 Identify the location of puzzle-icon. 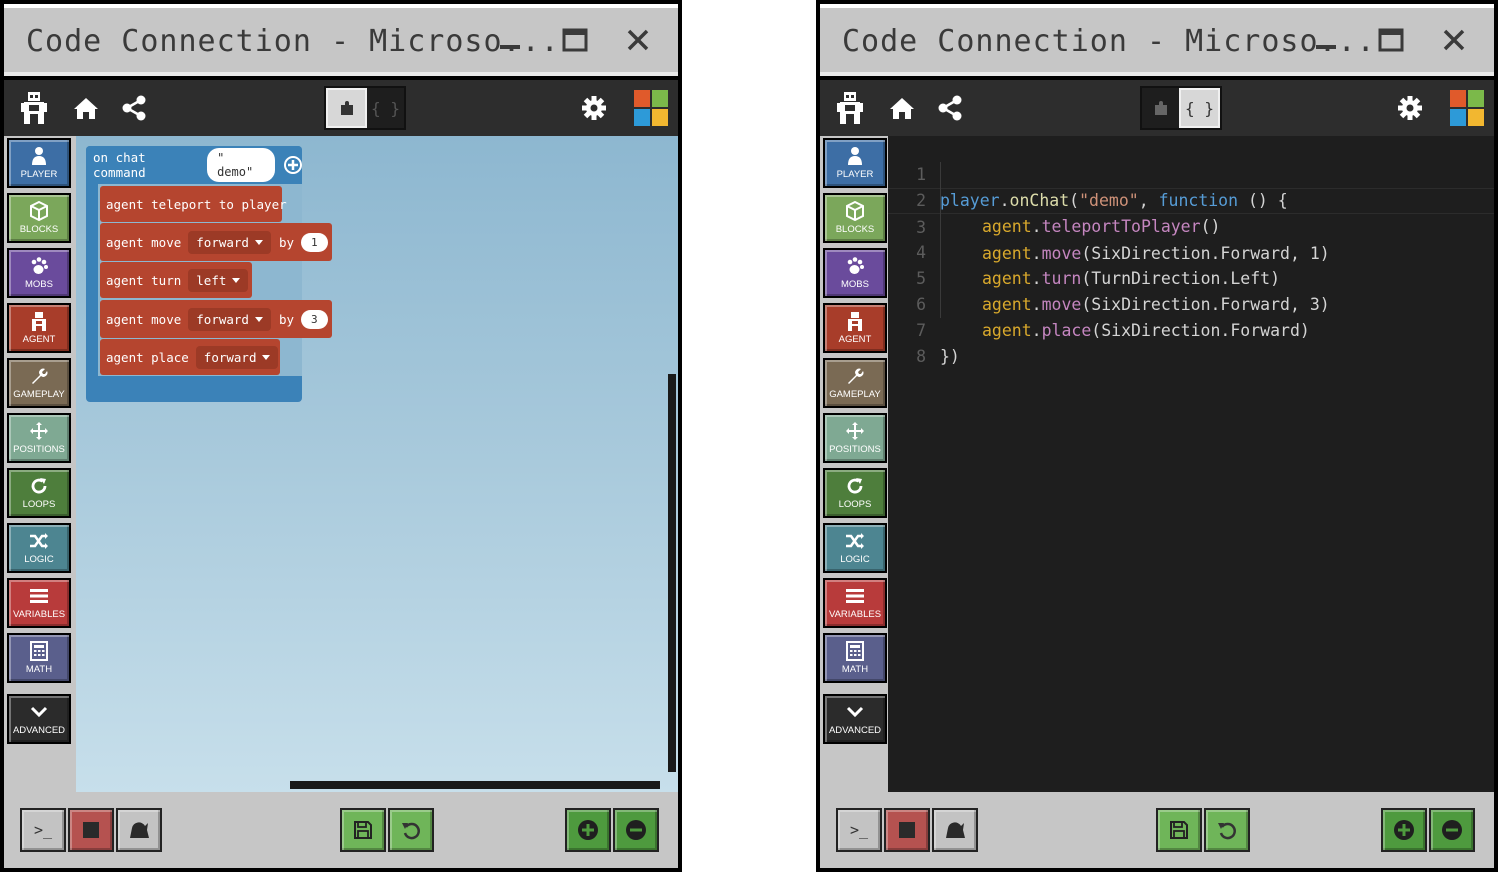
(346, 108).